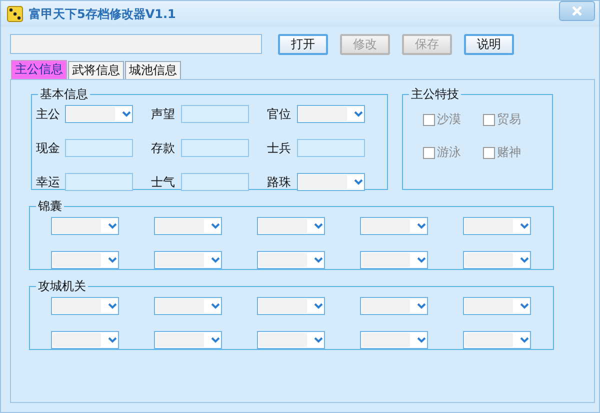 This screenshot has width=600, height=413. I want to click on field-label: 声望, so click(163, 114).